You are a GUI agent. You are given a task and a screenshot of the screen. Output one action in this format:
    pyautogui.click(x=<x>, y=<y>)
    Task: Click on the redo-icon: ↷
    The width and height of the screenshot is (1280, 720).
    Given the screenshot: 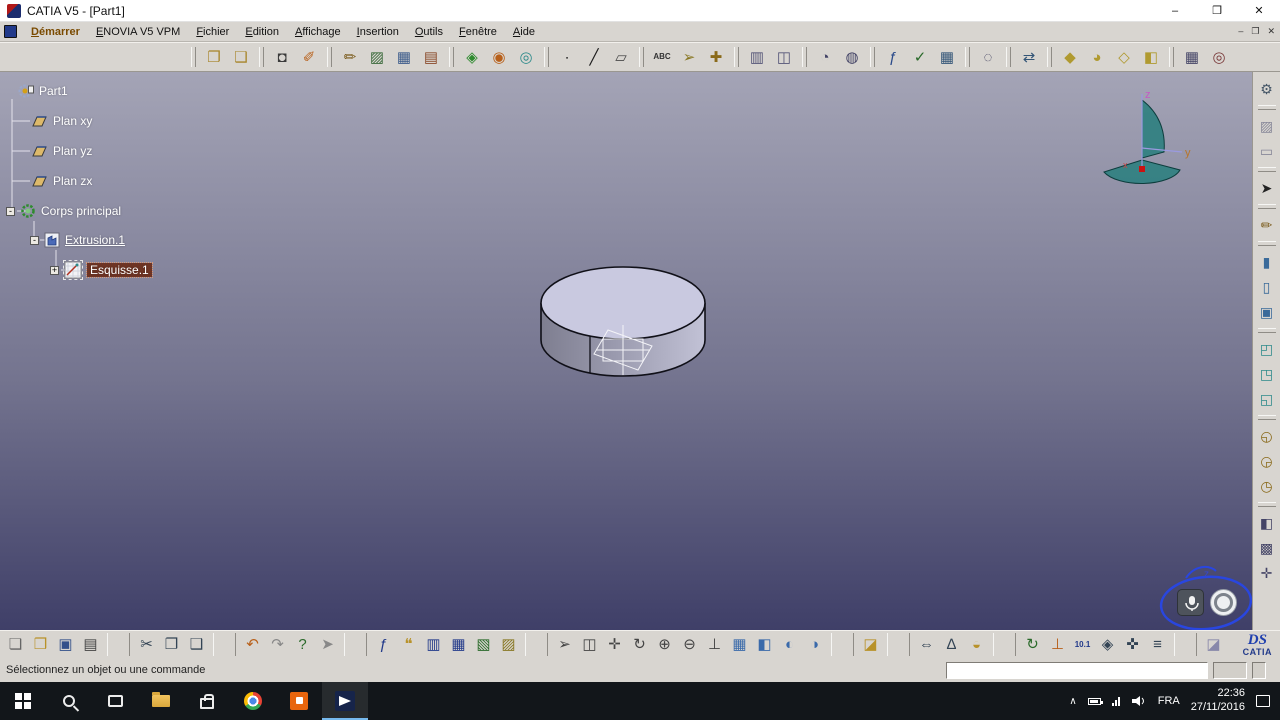 What is the action you would take?
    pyautogui.click(x=277, y=644)
    